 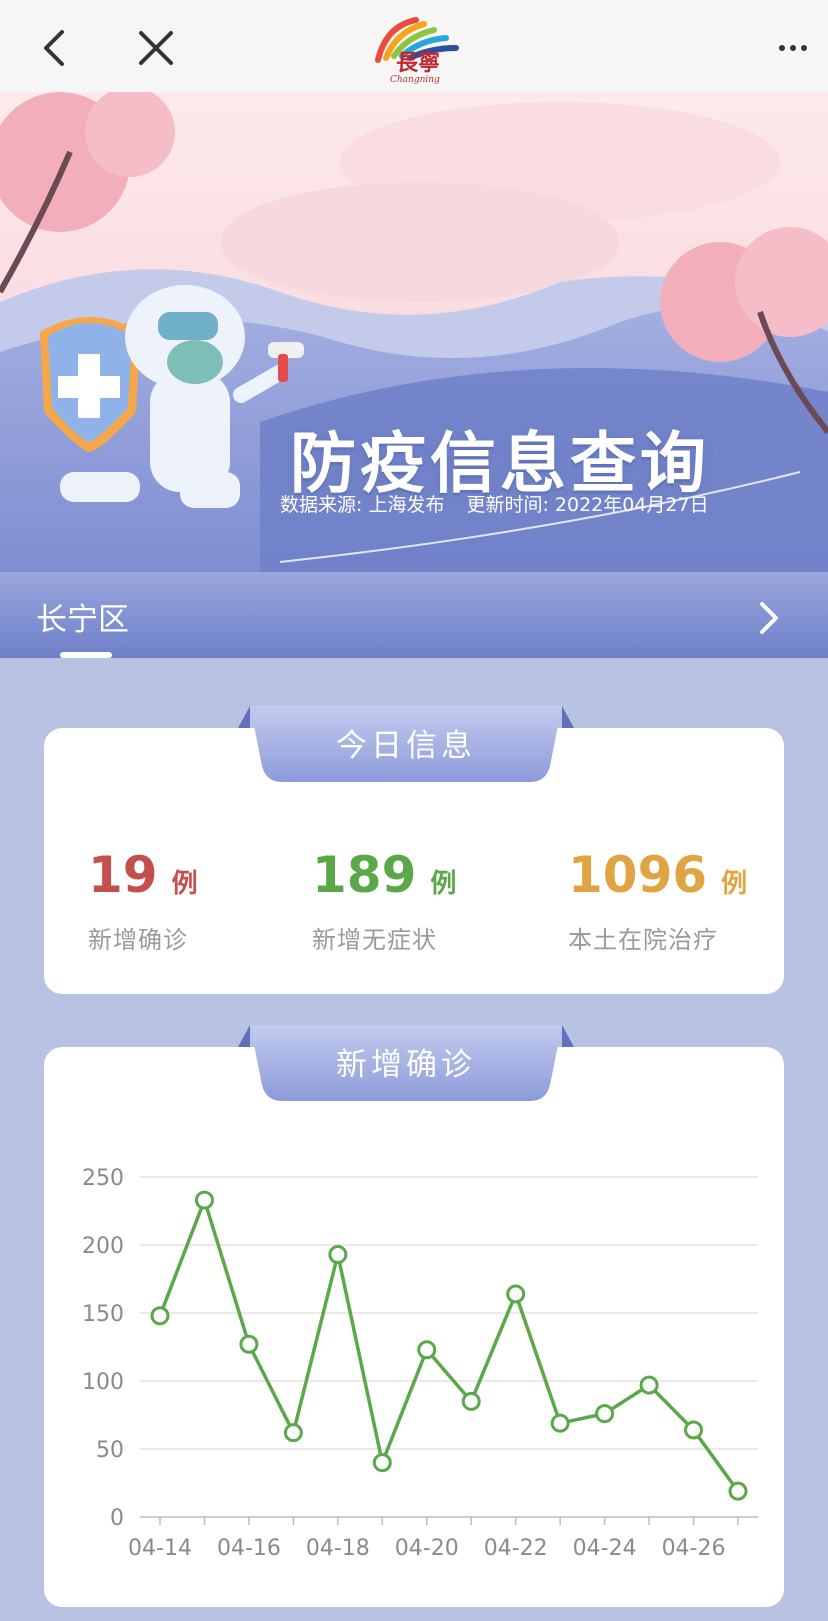 I want to click on x-tick-label: 04-22, so click(x=516, y=1548).